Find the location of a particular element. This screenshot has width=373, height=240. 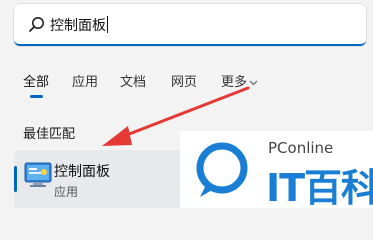

search-input: 控制面板 is located at coordinates (78, 25).